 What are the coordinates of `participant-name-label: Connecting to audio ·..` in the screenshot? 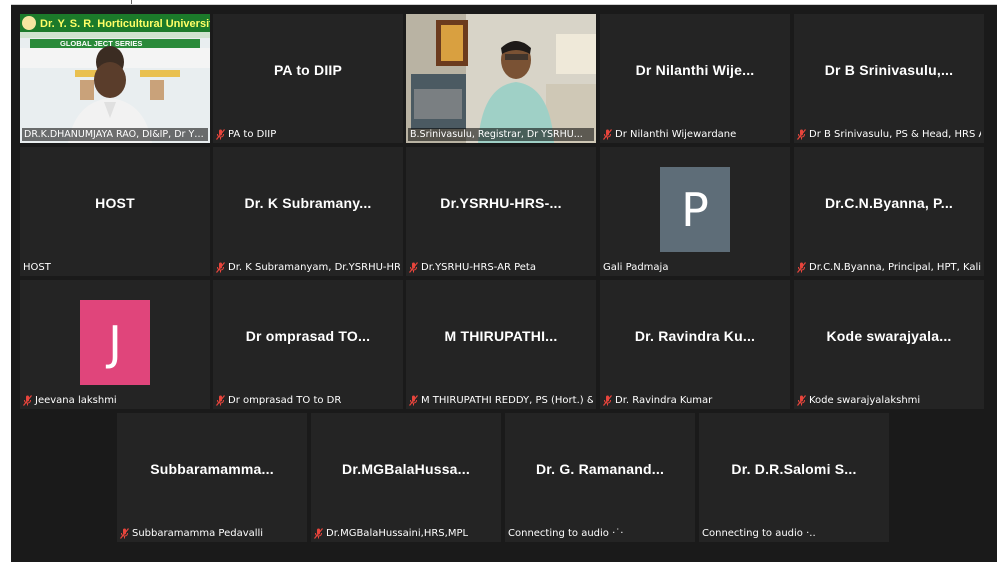 It's located at (794, 533).